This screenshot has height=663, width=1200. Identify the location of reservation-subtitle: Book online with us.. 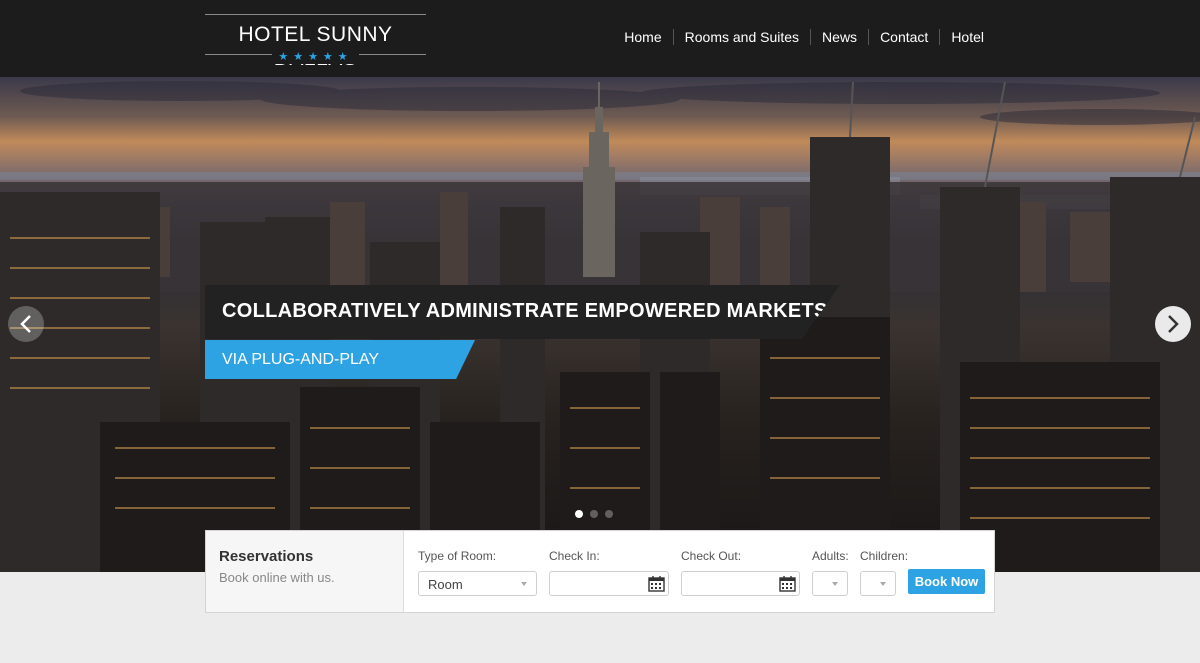
(277, 577).